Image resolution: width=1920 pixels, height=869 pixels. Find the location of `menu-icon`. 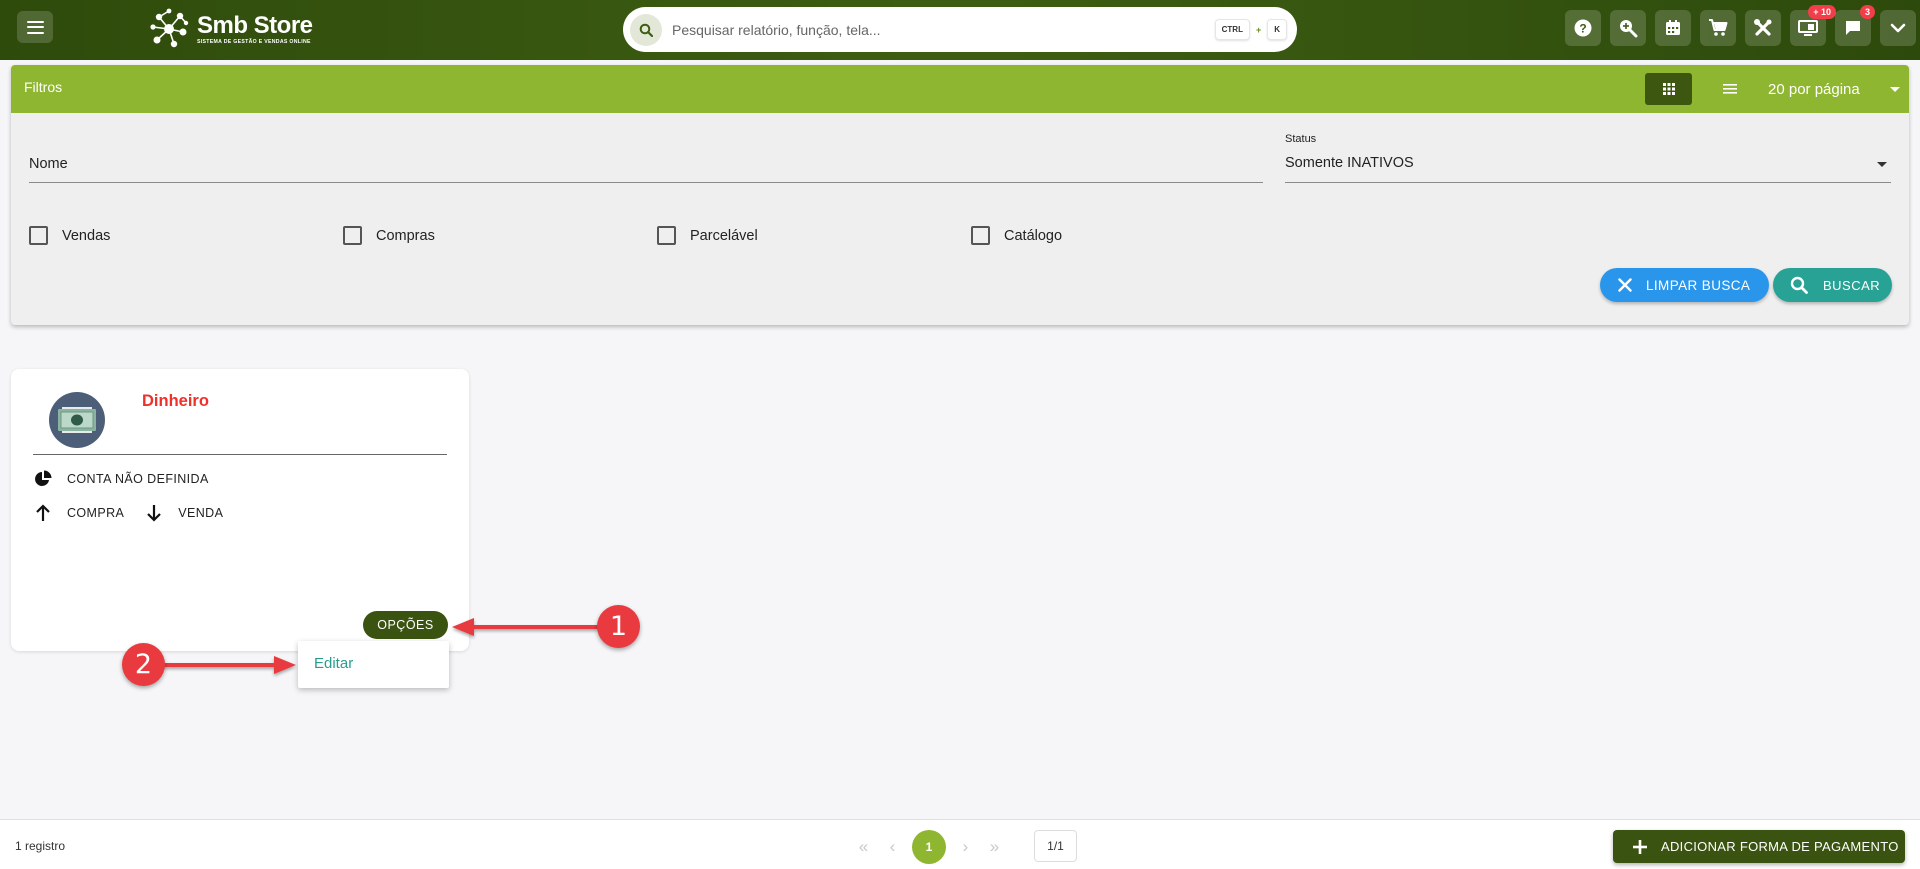

menu-icon is located at coordinates (35, 27).